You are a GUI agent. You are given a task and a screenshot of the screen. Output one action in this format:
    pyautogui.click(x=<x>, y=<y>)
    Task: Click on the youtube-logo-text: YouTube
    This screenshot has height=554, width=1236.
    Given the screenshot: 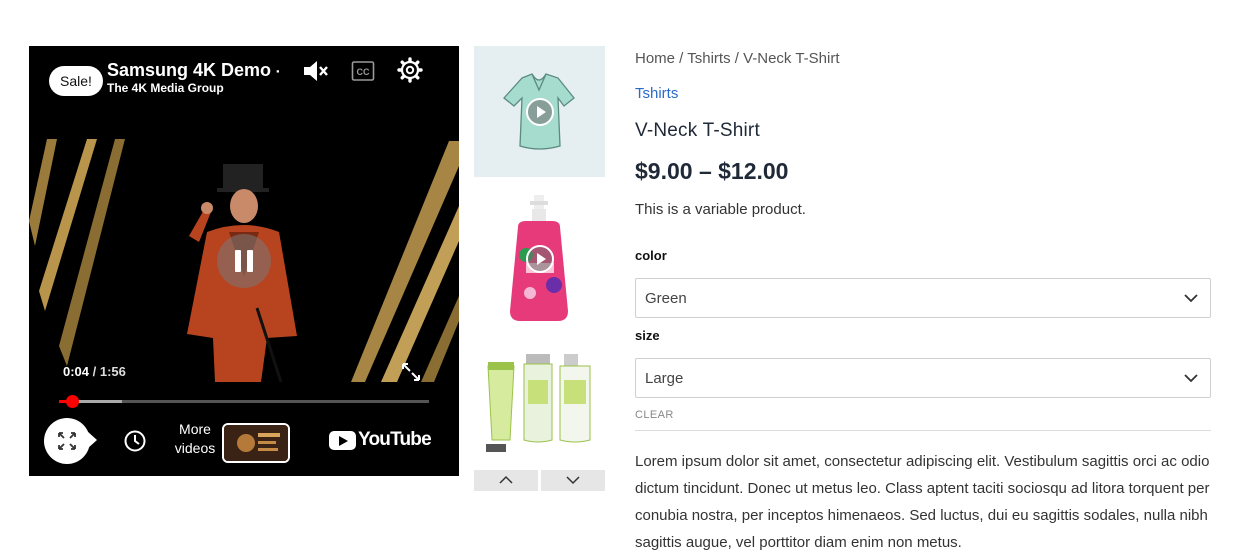 What is the action you would take?
    pyautogui.click(x=395, y=439)
    